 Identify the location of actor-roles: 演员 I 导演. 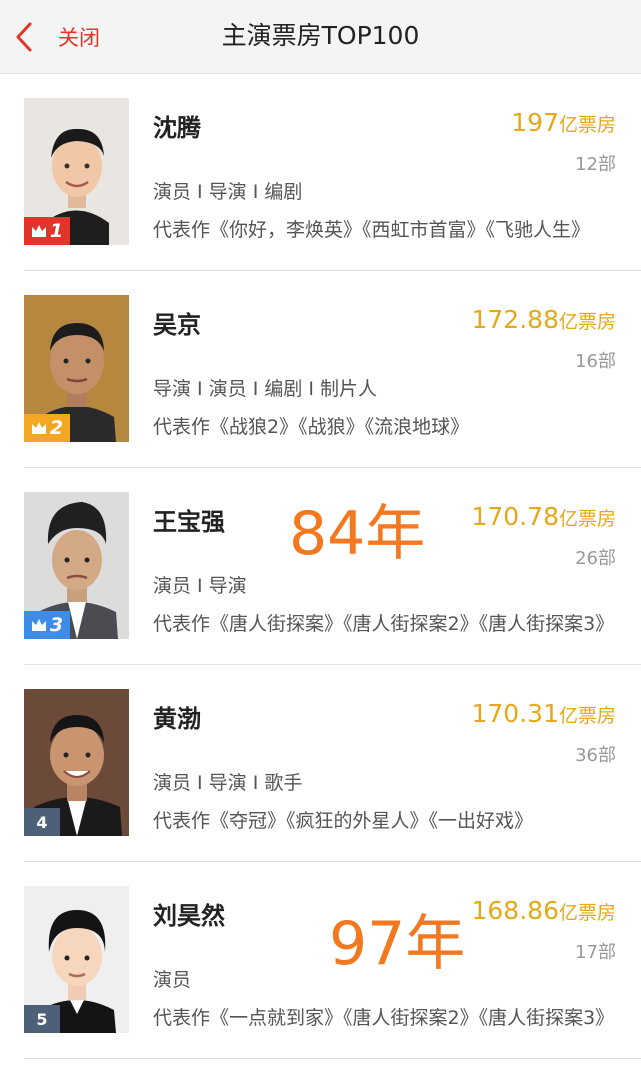
(200, 586).